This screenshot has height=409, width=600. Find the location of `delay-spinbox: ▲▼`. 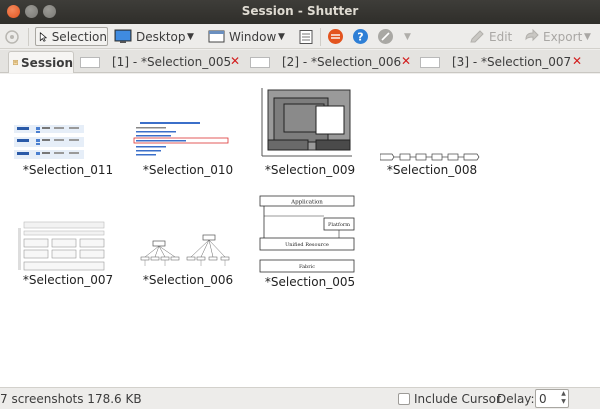

delay-spinbox: ▲▼ is located at coordinates (552, 398).